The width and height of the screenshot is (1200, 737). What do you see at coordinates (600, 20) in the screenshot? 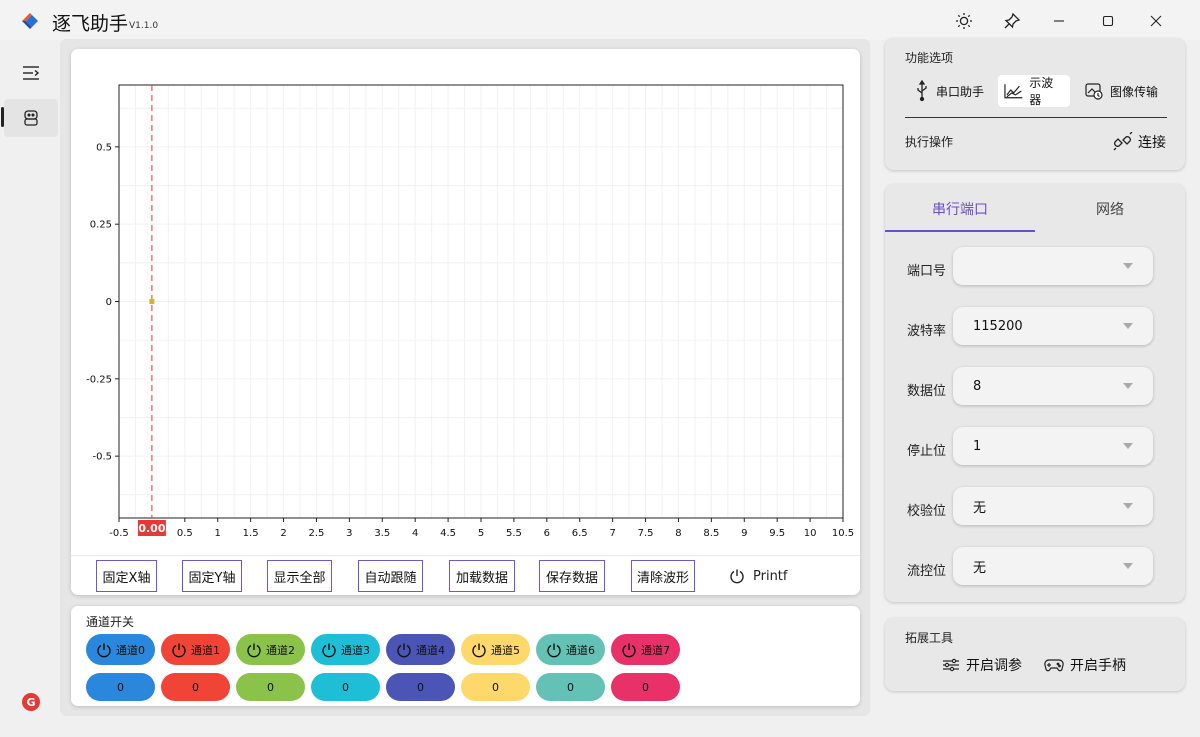
I see `title-bar: 逐飞助手 V1.1.0` at bounding box center [600, 20].